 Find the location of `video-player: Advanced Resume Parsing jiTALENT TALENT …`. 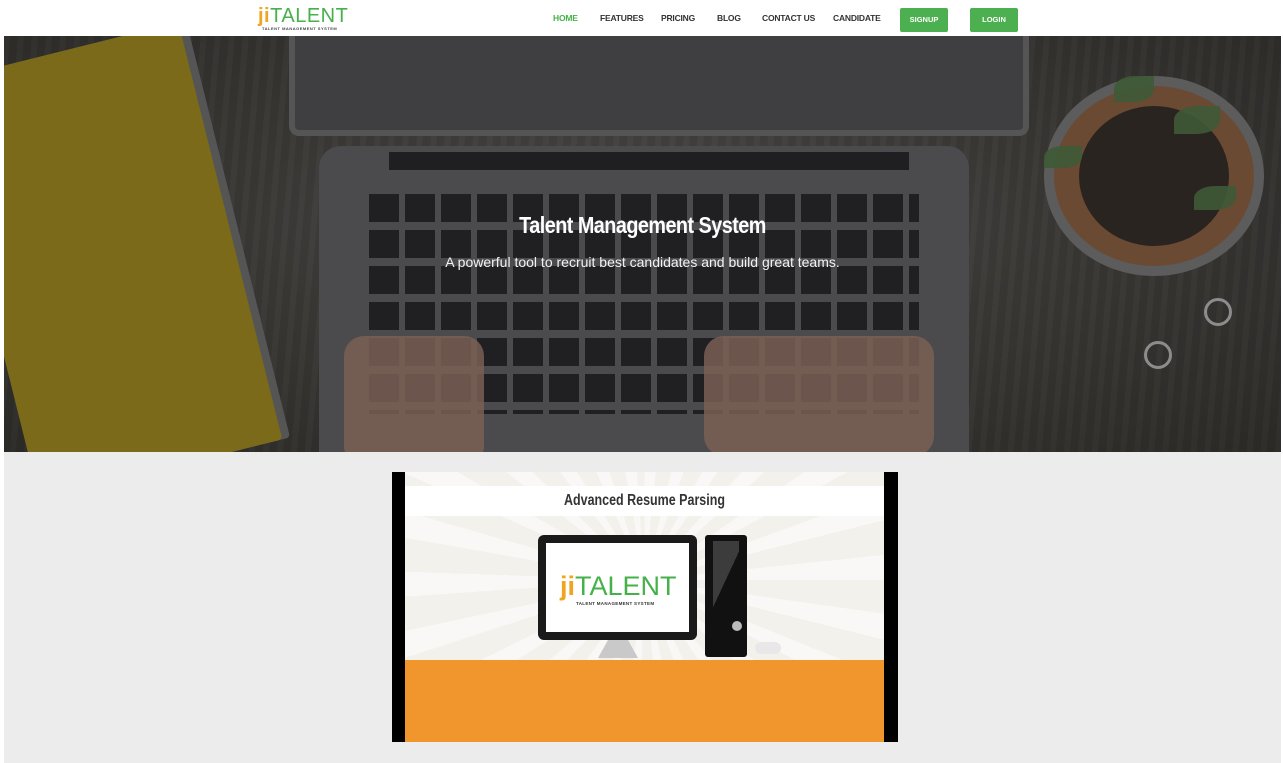

video-player: Advanced Resume Parsing jiTALENT TALENT … is located at coordinates (645, 607).